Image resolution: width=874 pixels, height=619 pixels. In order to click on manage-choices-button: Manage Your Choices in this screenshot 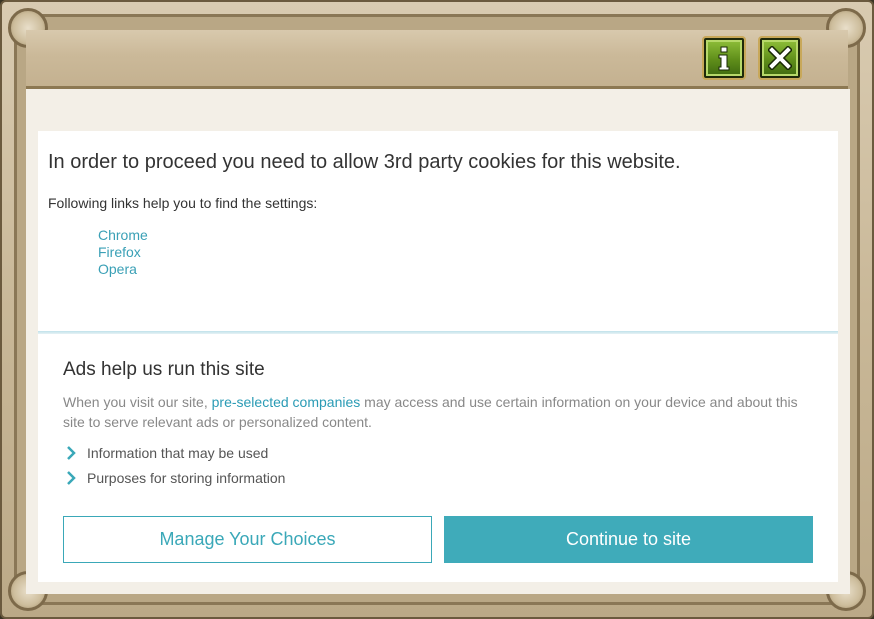, I will do `click(247, 539)`.